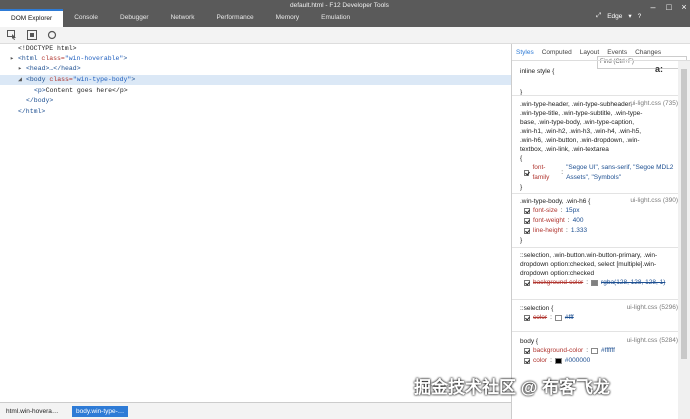  I want to click on styles-tabs: Styles Computed Layout Events Changes, so click(601, 52).